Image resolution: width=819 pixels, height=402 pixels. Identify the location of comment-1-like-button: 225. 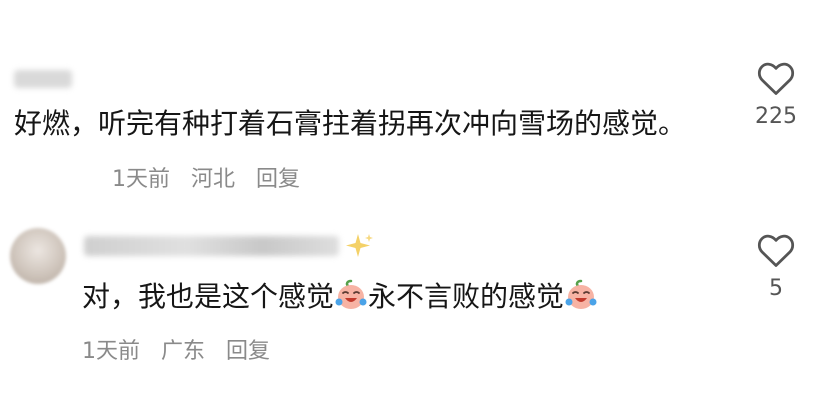
(776, 94).